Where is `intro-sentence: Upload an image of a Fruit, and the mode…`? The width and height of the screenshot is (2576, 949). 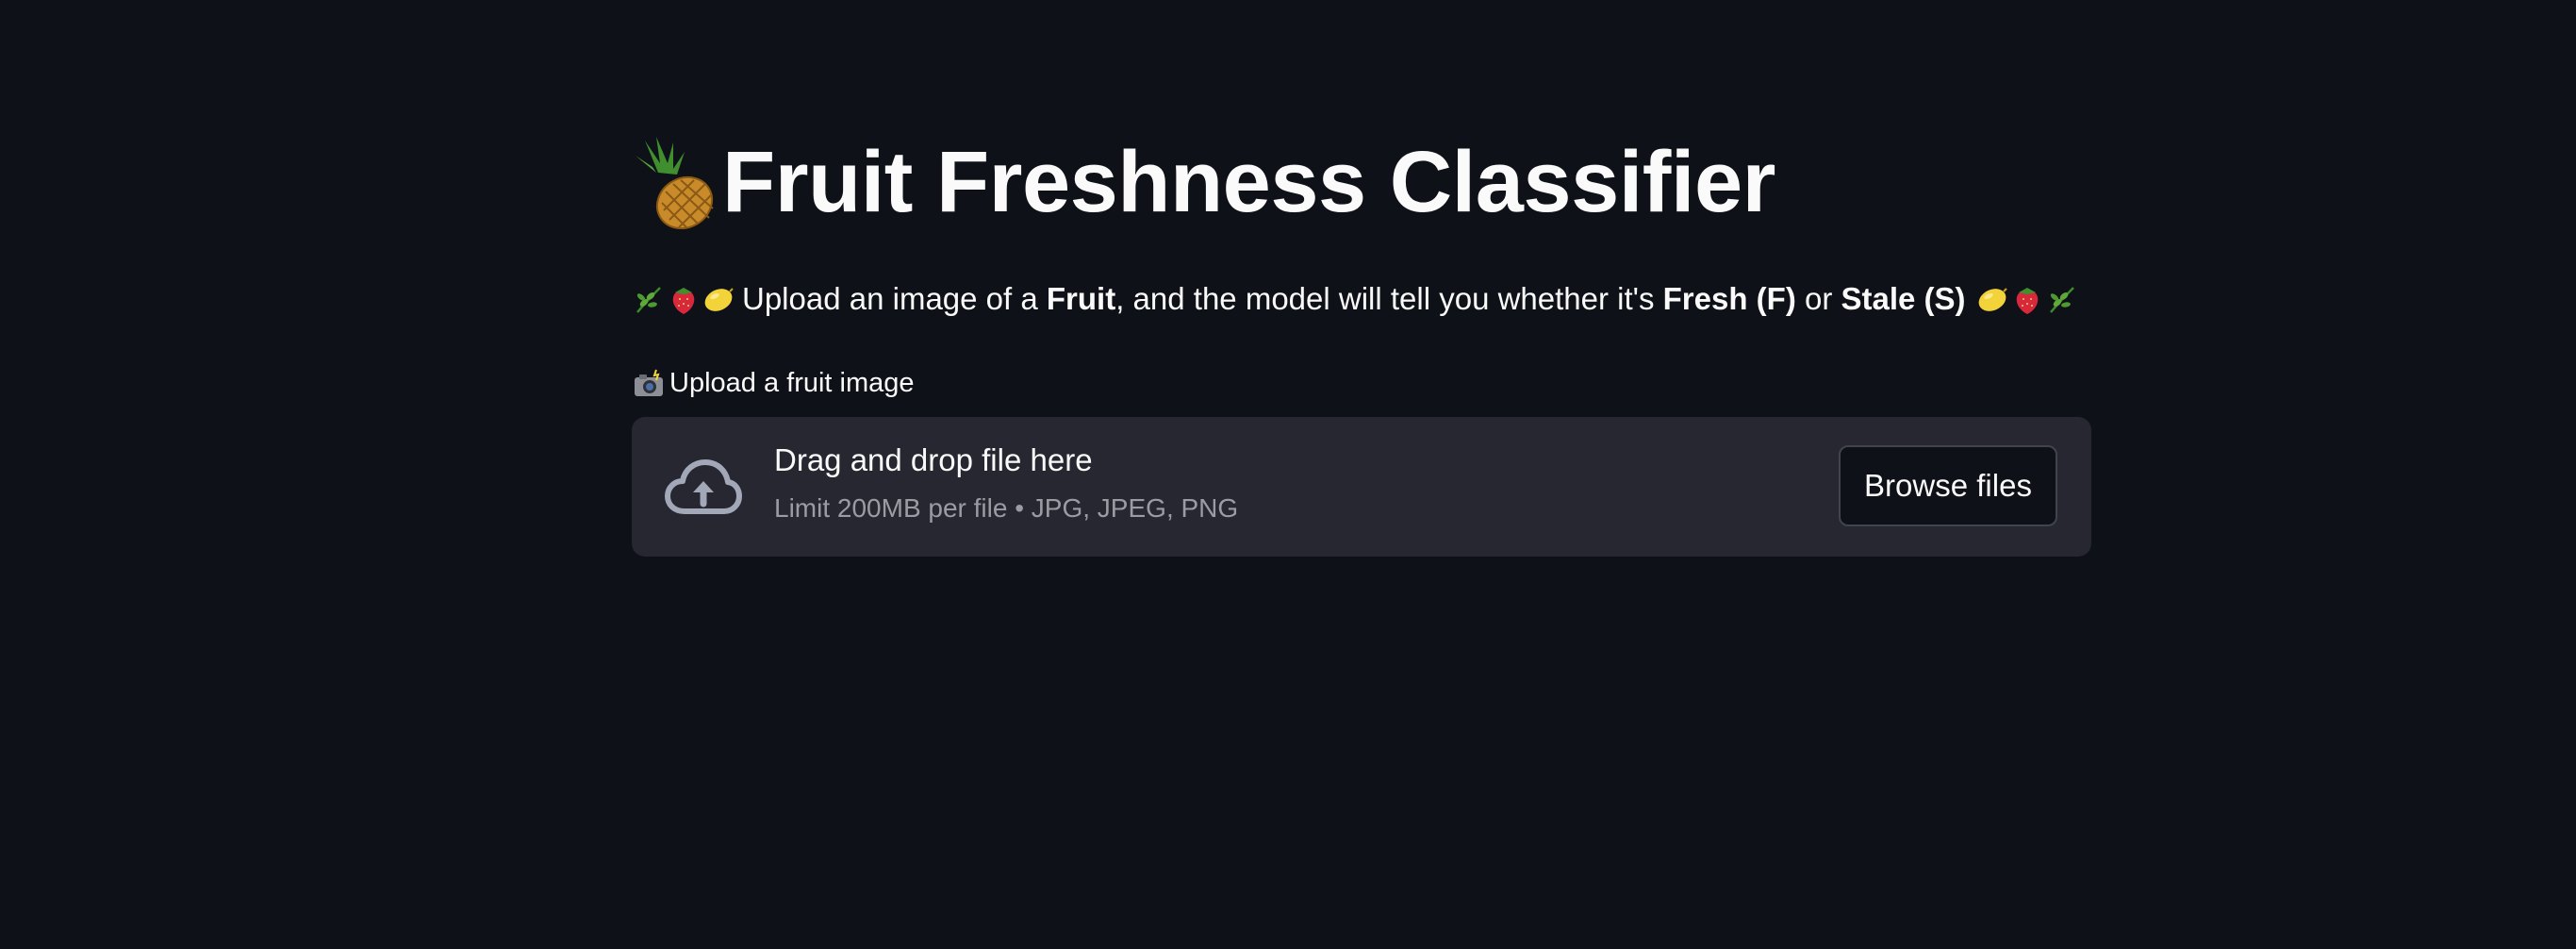
intro-sentence: Upload an image of a Fruit, and the mode… is located at coordinates (1354, 299).